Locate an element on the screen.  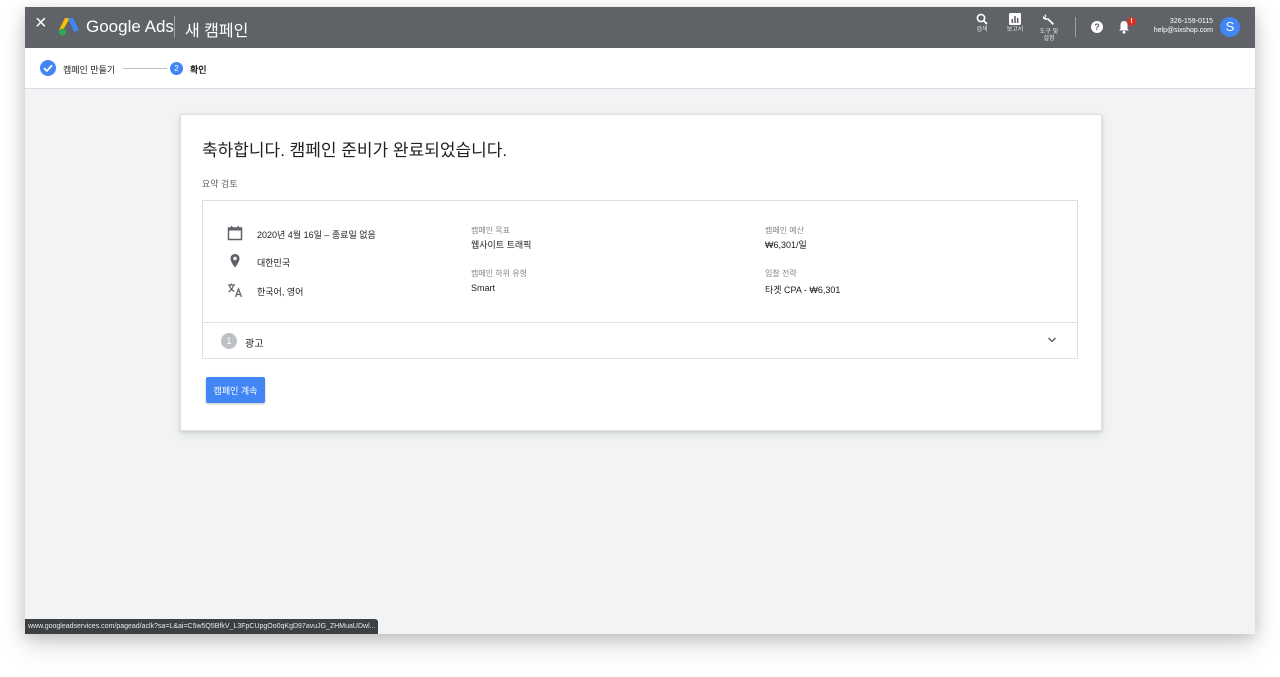
ads-section-toggle: 1 광고 is located at coordinates (640, 340).